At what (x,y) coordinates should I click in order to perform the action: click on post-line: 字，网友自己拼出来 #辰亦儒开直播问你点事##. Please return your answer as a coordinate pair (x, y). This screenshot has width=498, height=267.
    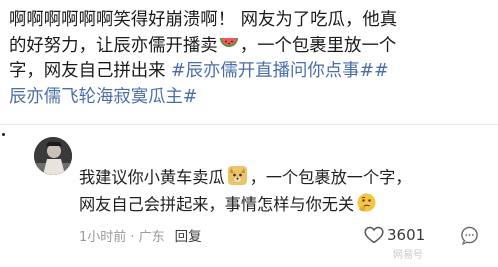
    Looking at the image, I should click on (250, 72).